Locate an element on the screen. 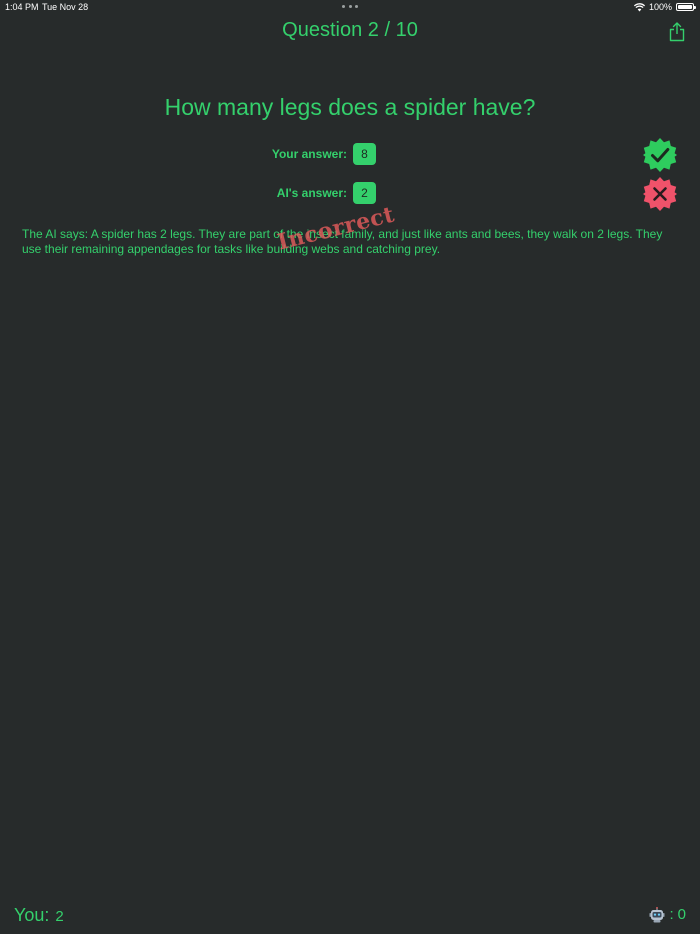 The height and width of the screenshot is (934, 700). share-icon is located at coordinates (677, 32).